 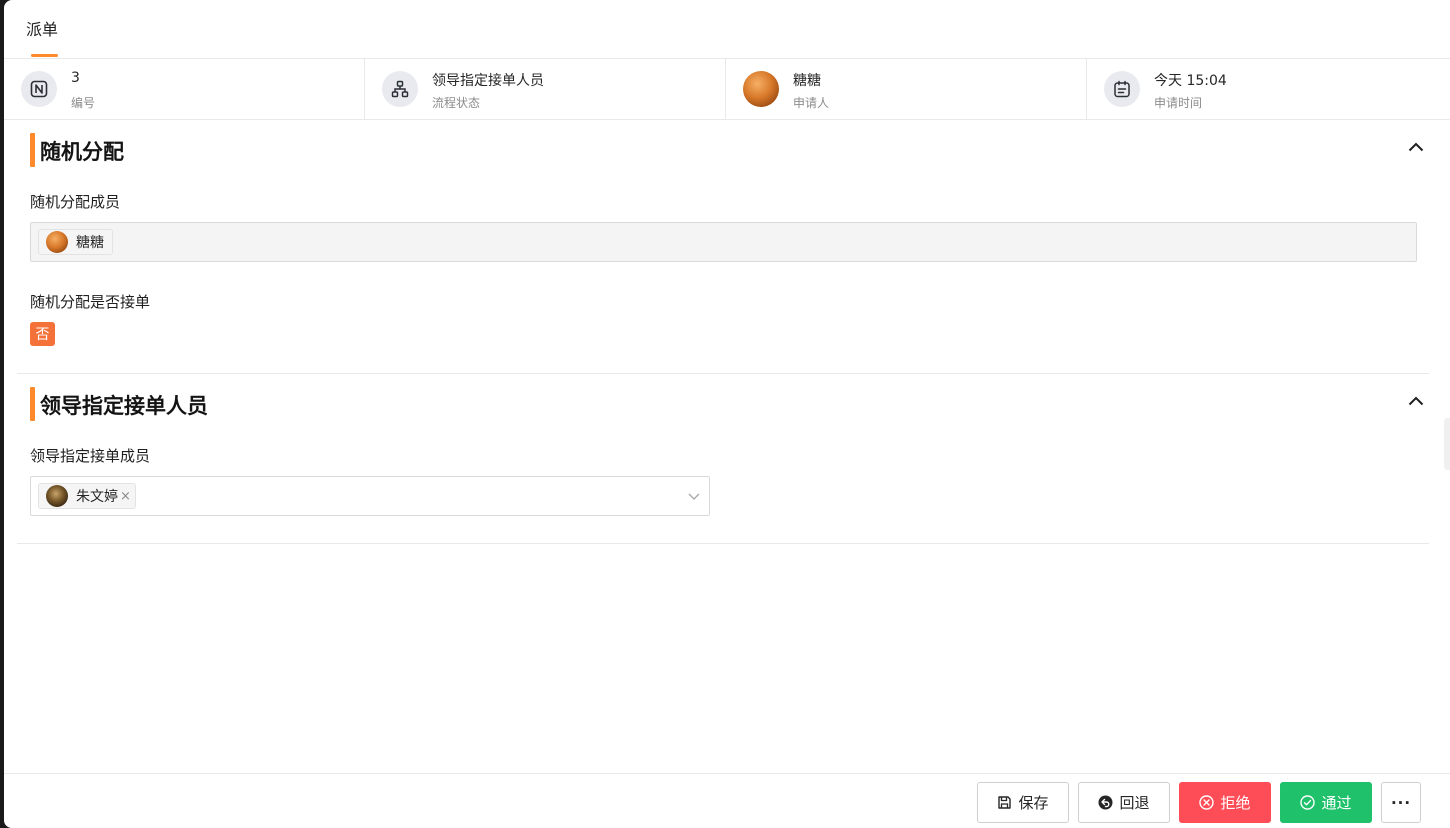 What do you see at coordinates (75, 202) in the screenshot?
I see `random-members-label: 随机分配成员` at bounding box center [75, 202].